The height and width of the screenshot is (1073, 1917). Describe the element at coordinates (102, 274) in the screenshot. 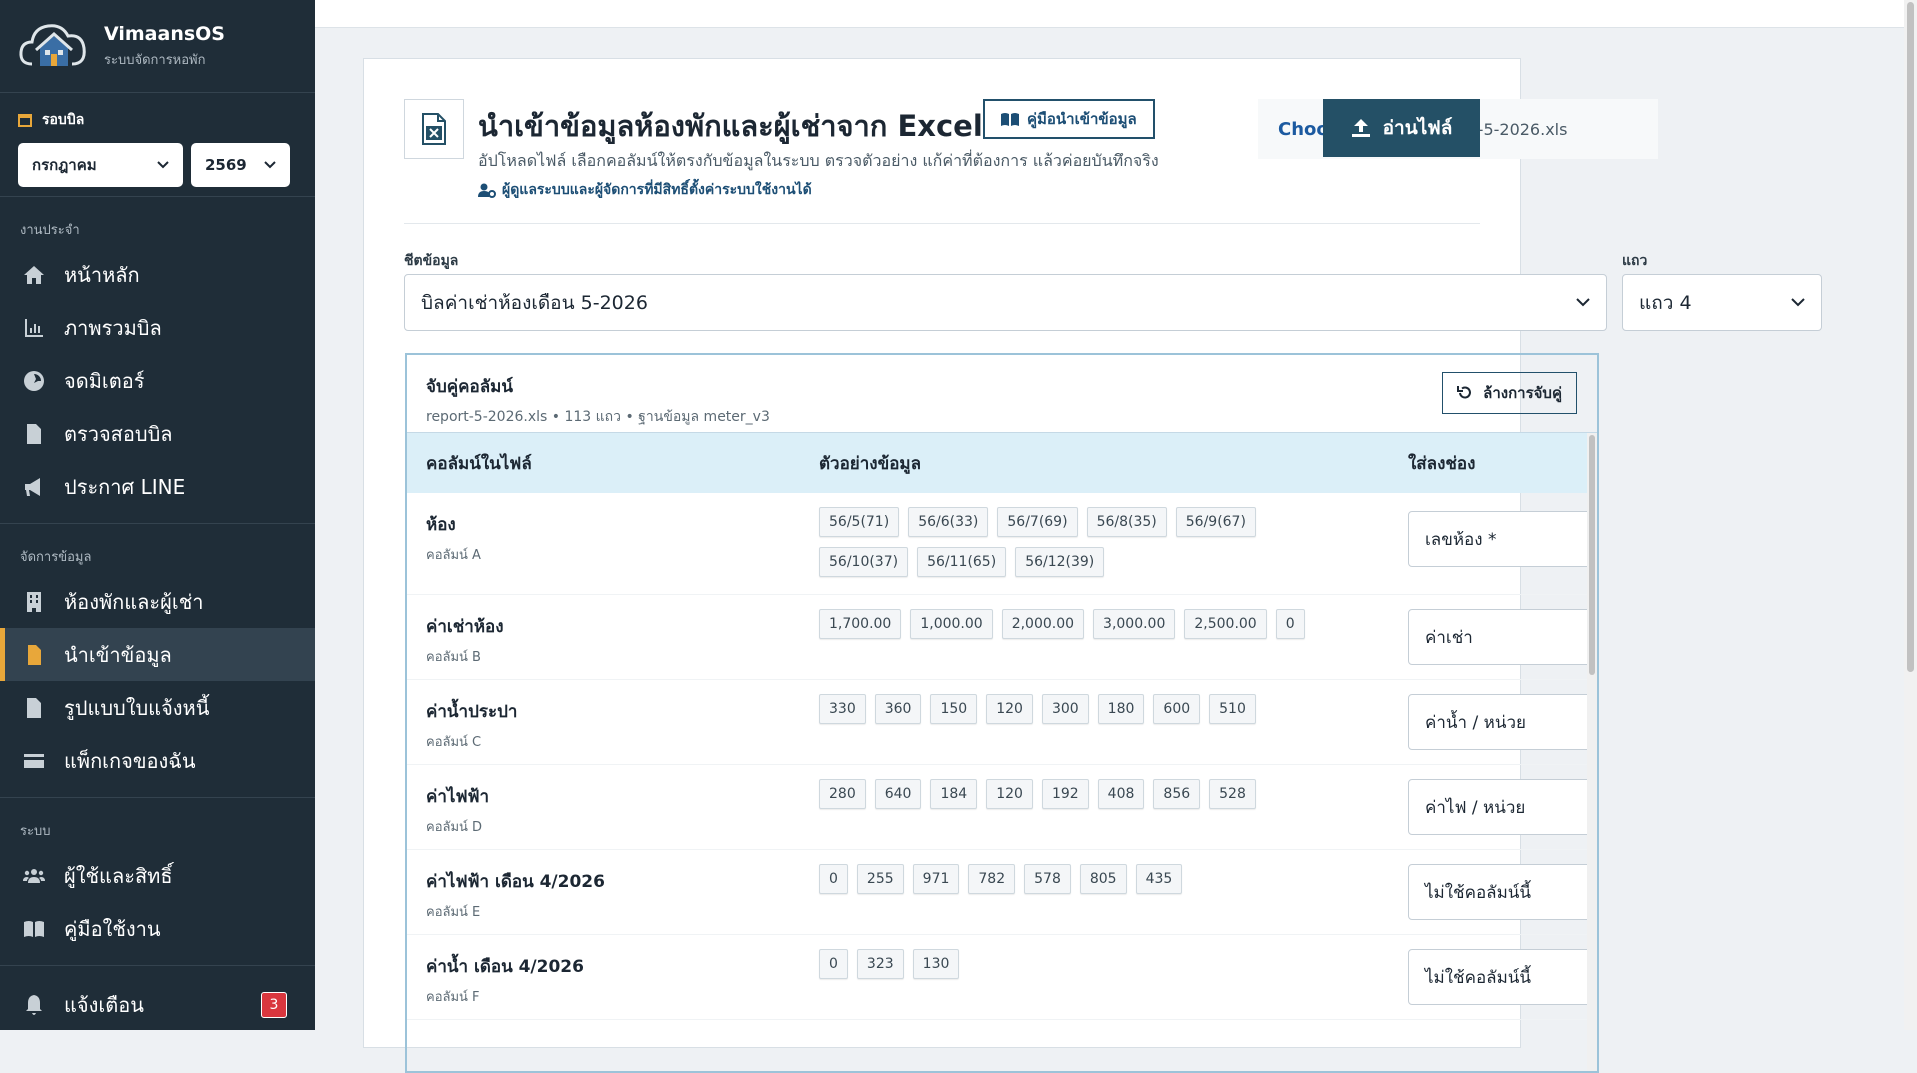

I see `nav-label: หน้าหลัก` at that location.